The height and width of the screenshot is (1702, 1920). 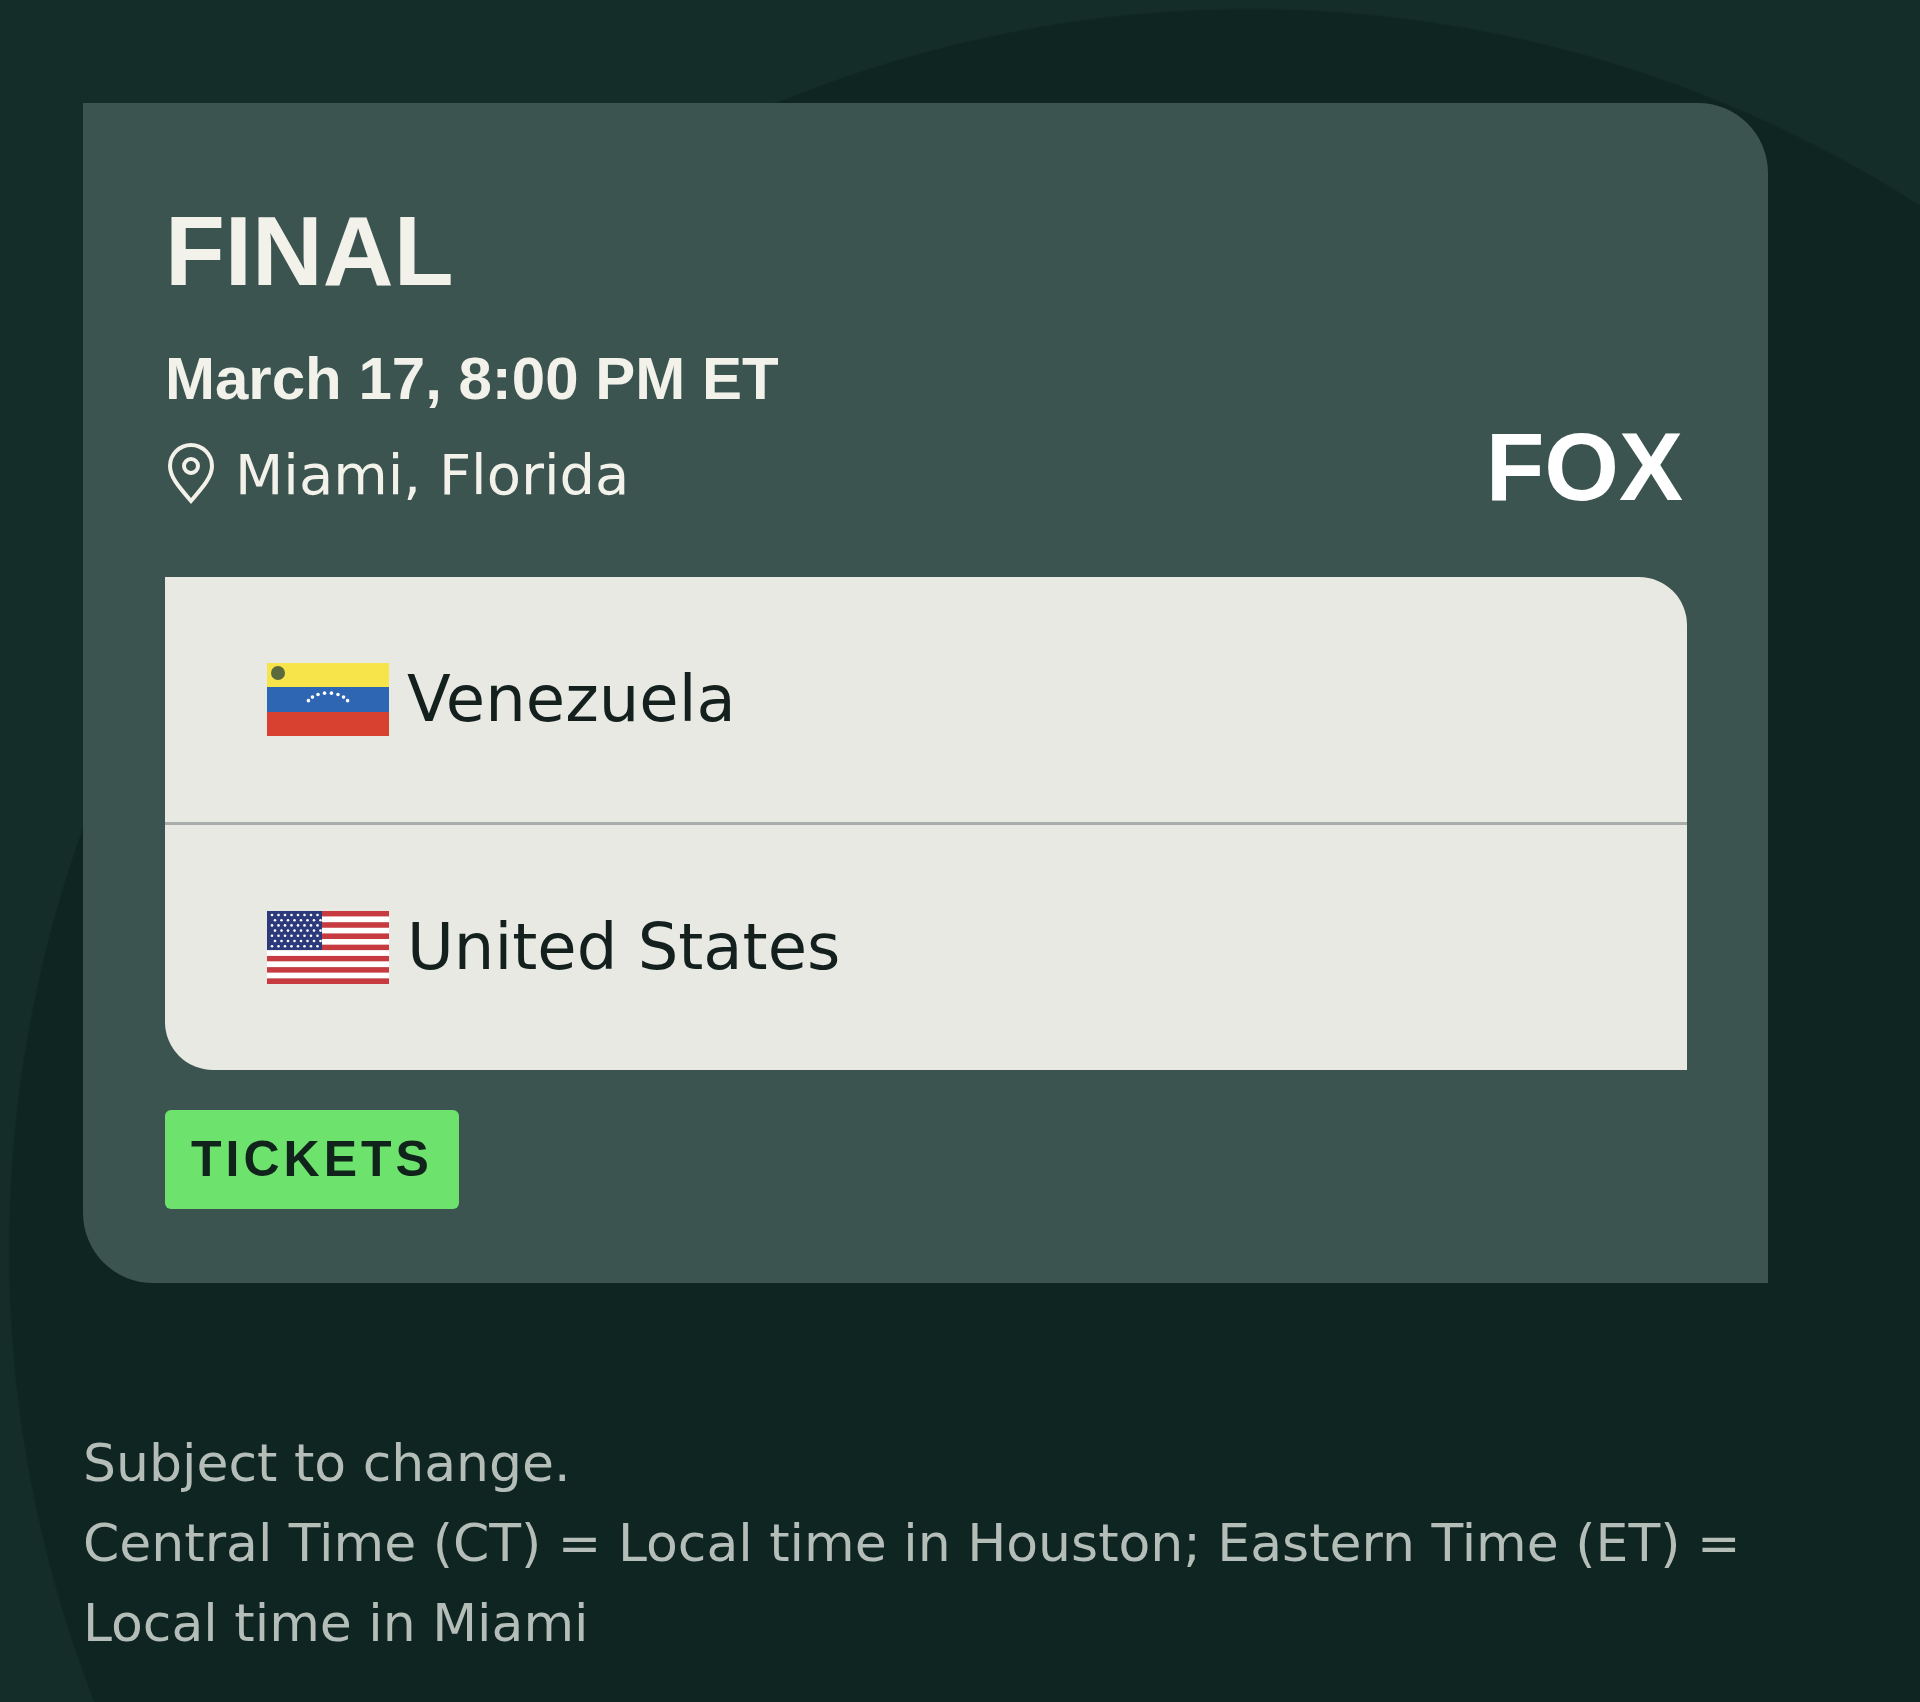 I want to click on team-name: Venezuela, so click(x=571, y=699).